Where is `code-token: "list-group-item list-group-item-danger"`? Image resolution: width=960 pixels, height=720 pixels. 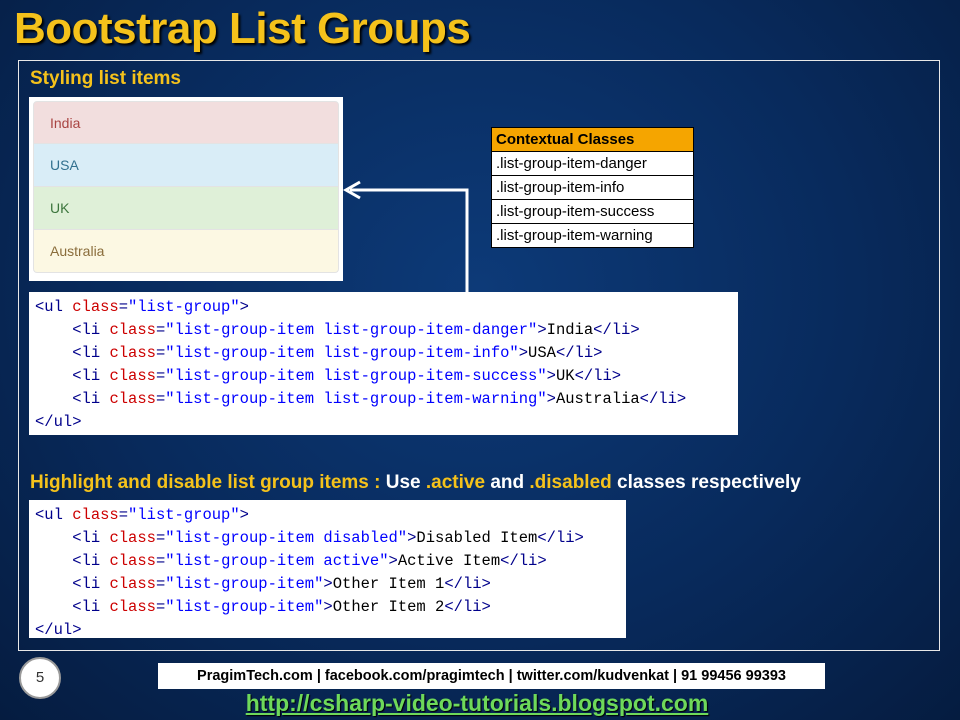
code-token: "list-group-item list-group-item-danger" is located at coordinates (351, 330).